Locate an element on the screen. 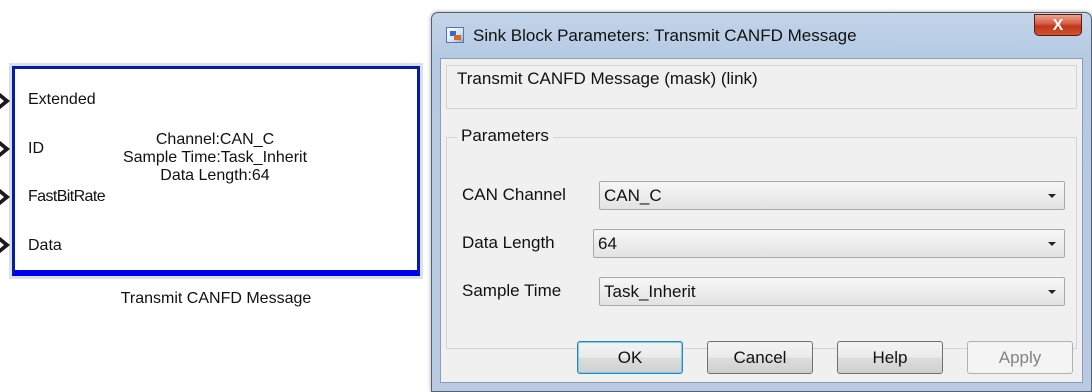 The height and width of the screenshot is (392, 1092). cancel-button: Cancel is located at coordinates (760, 357).